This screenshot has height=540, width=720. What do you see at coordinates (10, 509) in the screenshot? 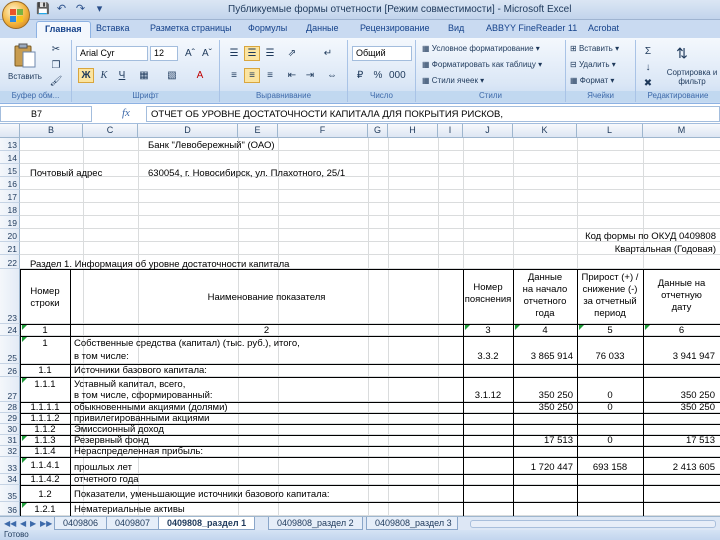
I see `row-header: 36` at bounding box center [10, 509].